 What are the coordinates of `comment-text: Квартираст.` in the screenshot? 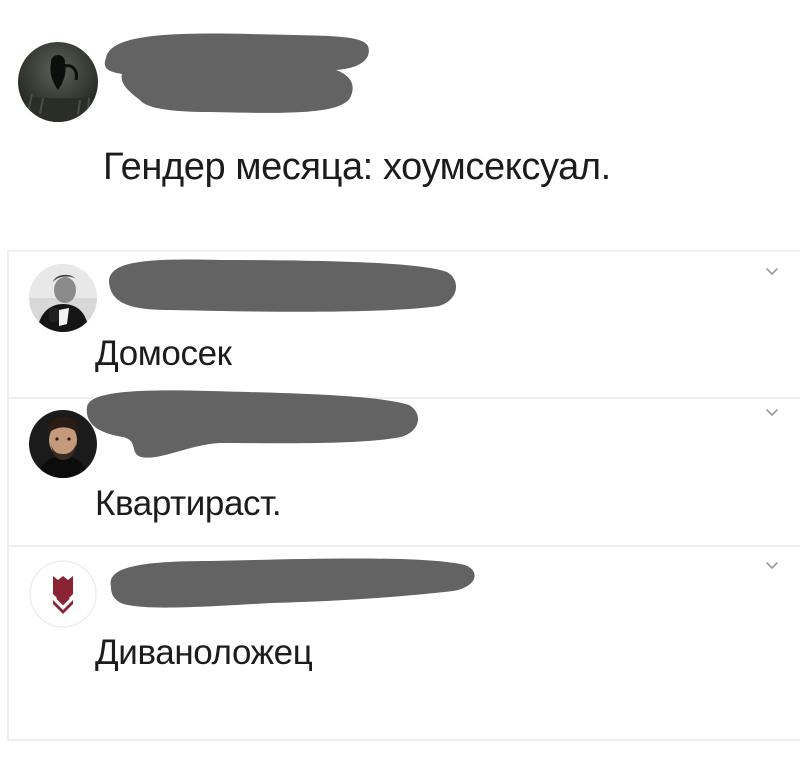 It's located at (188, 503).